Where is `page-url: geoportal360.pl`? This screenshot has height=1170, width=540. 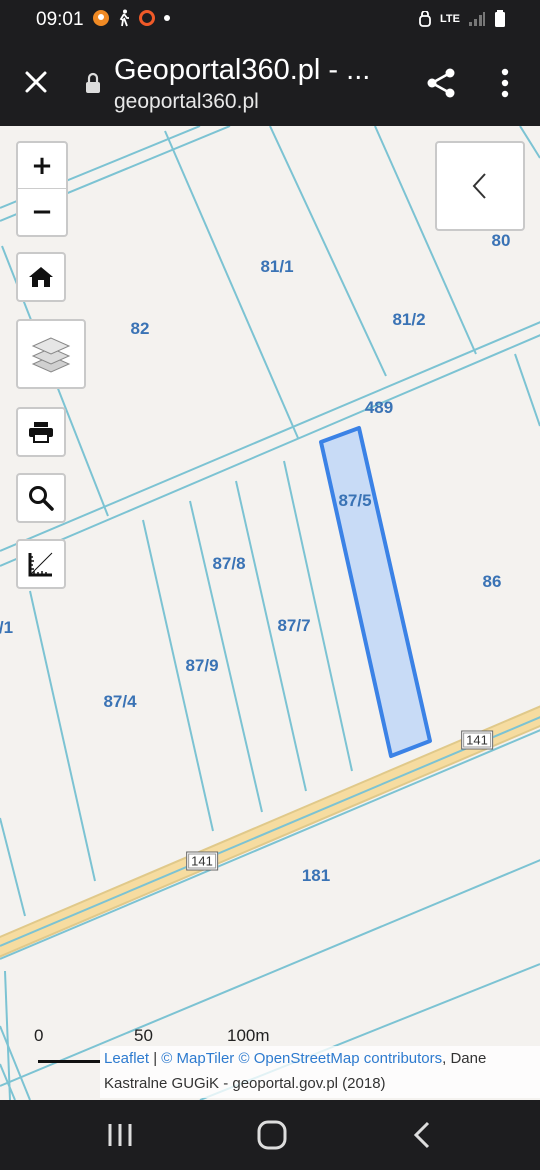 page-url: geoportal360.pl is located at coordinates (186, 101).